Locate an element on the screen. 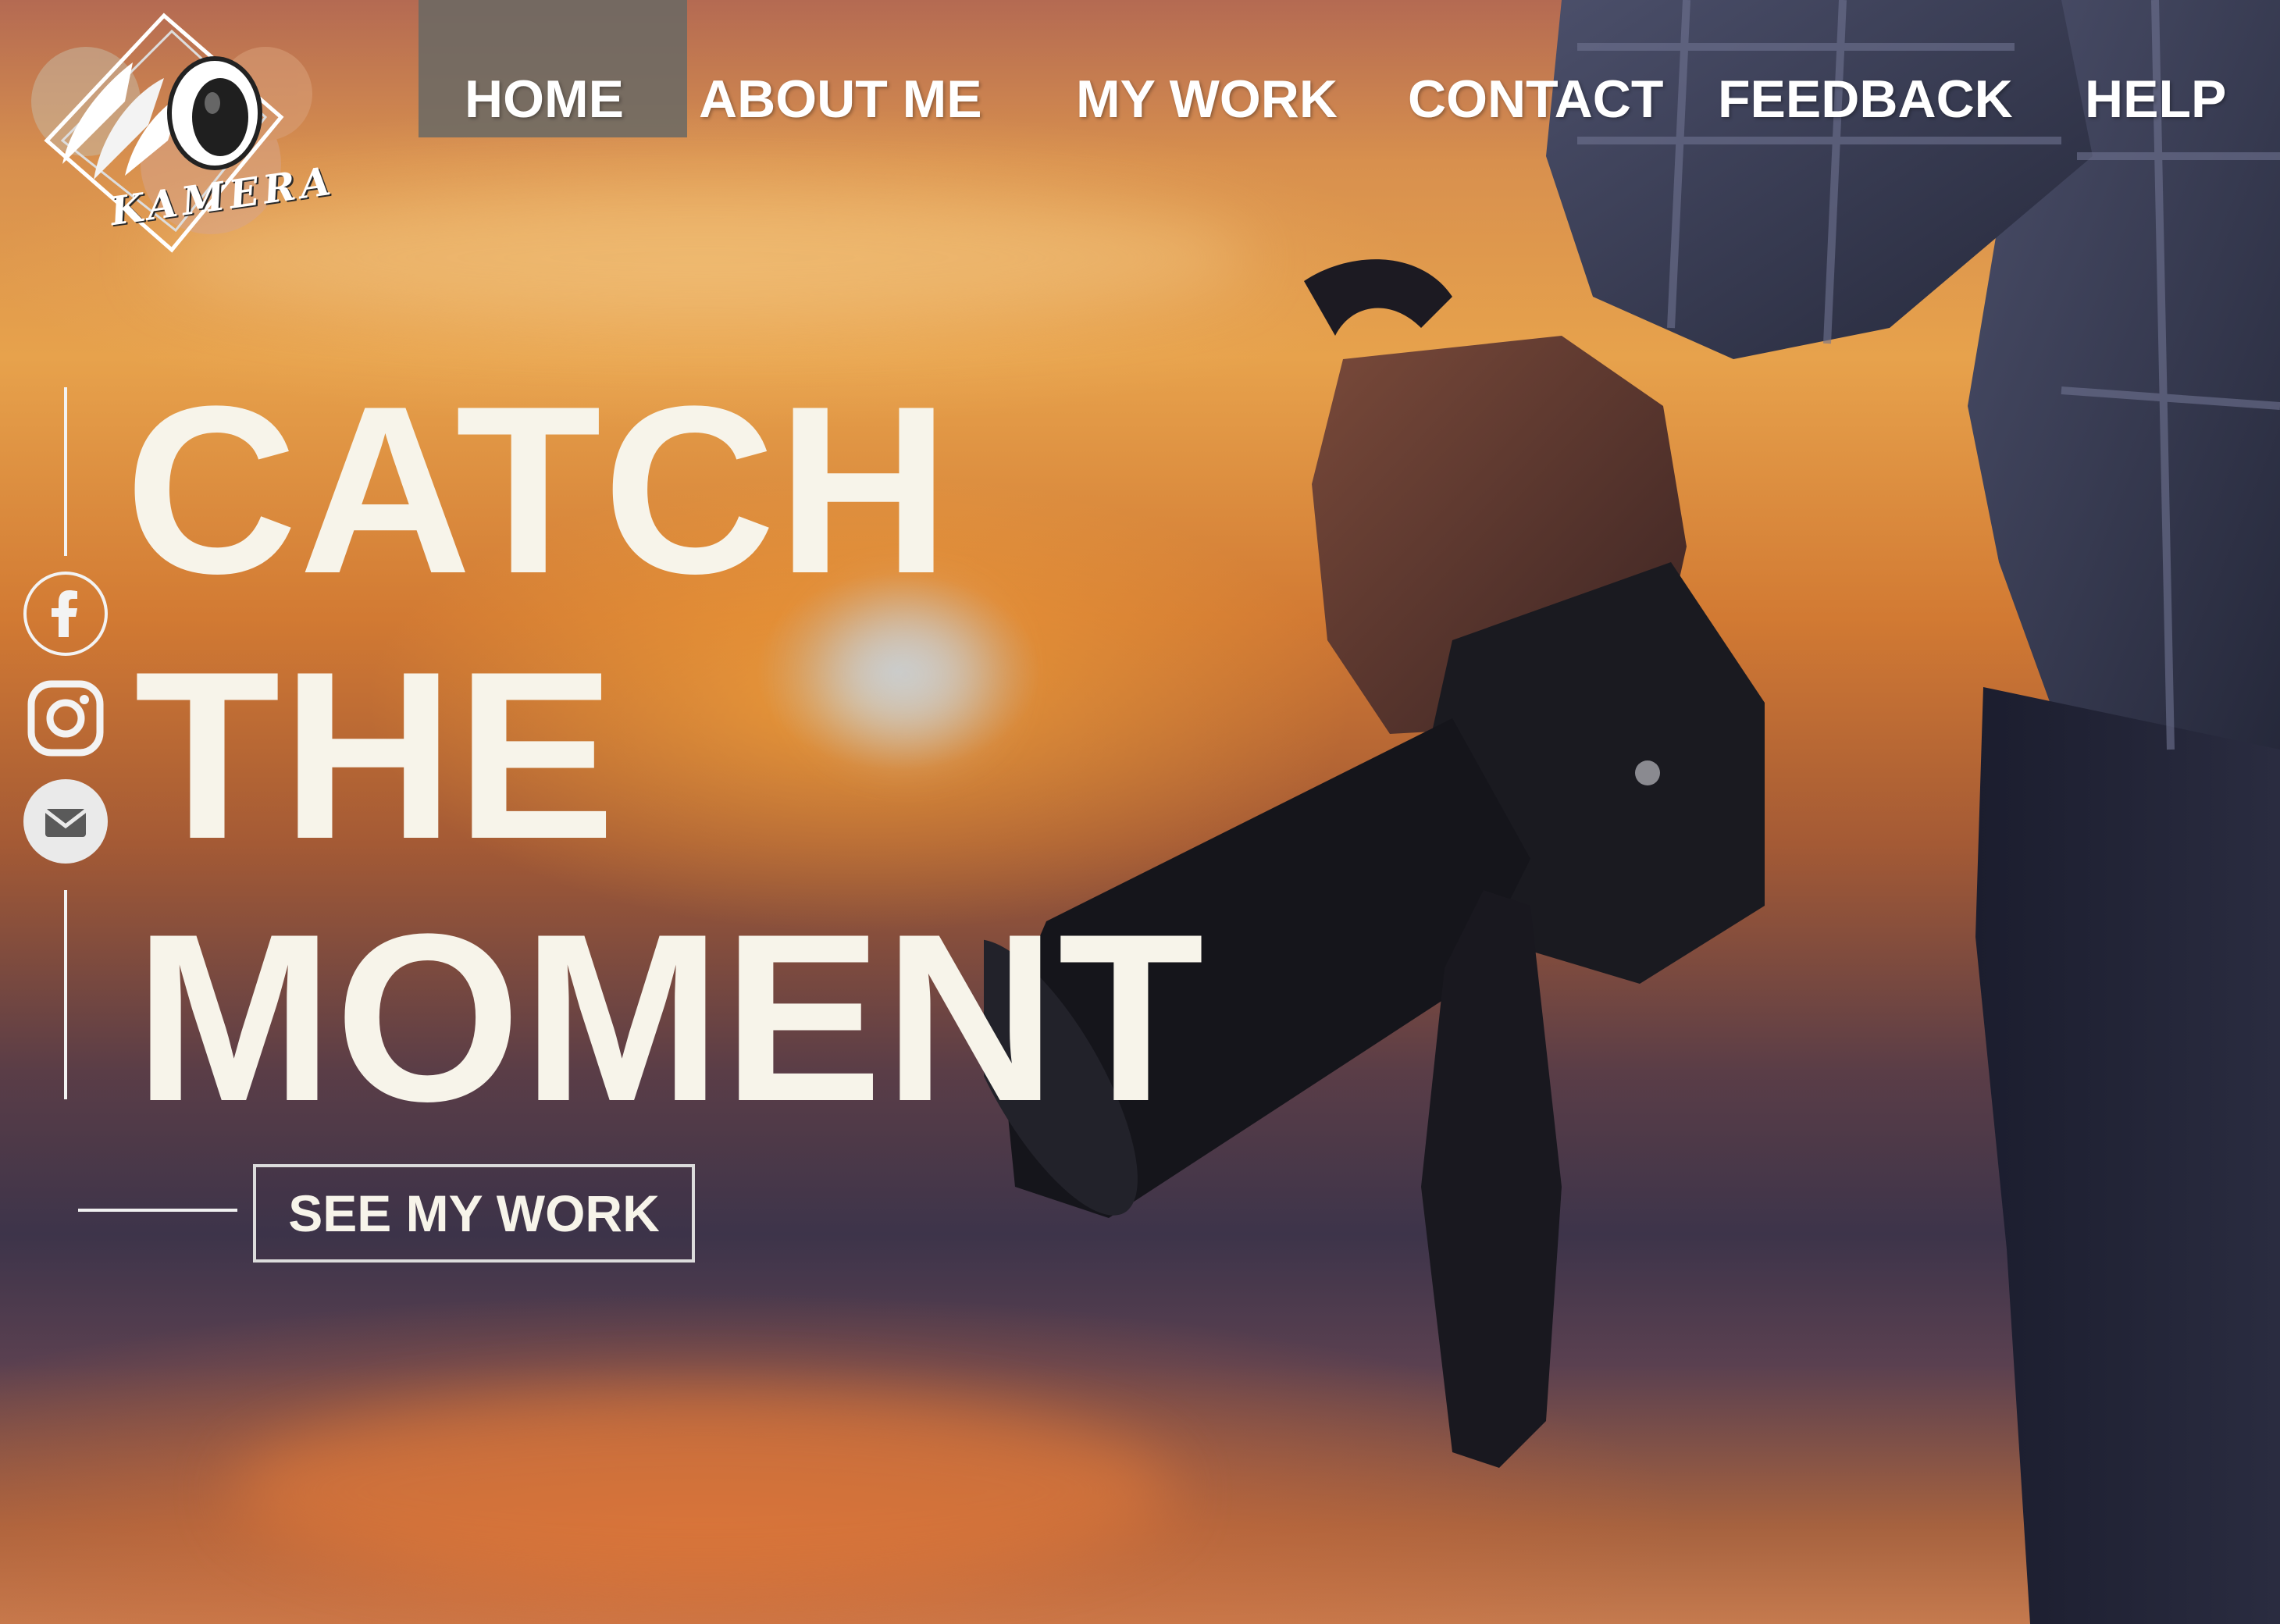  nav-item-about-me: ABOUT ME is located at coordinates (840, 99).